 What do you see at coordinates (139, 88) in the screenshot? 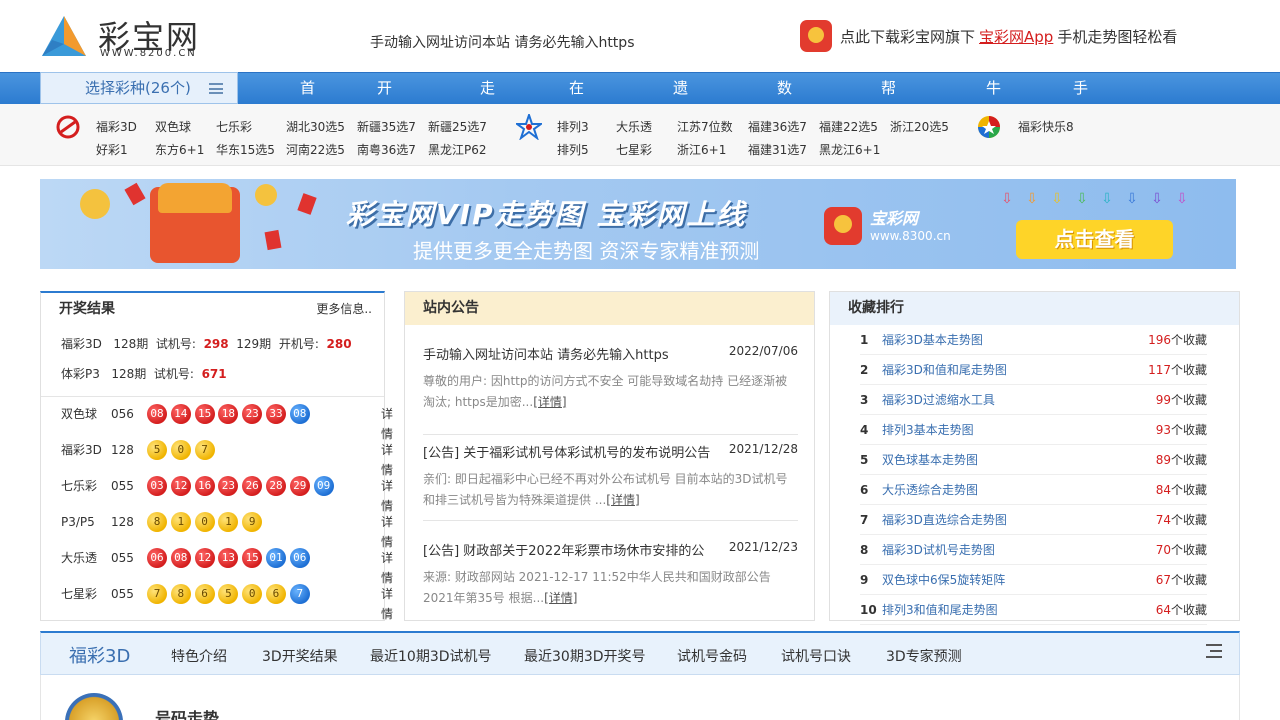
I see `lottery-selector: 选择彩种(26个)` at bounding box center [139, 88].